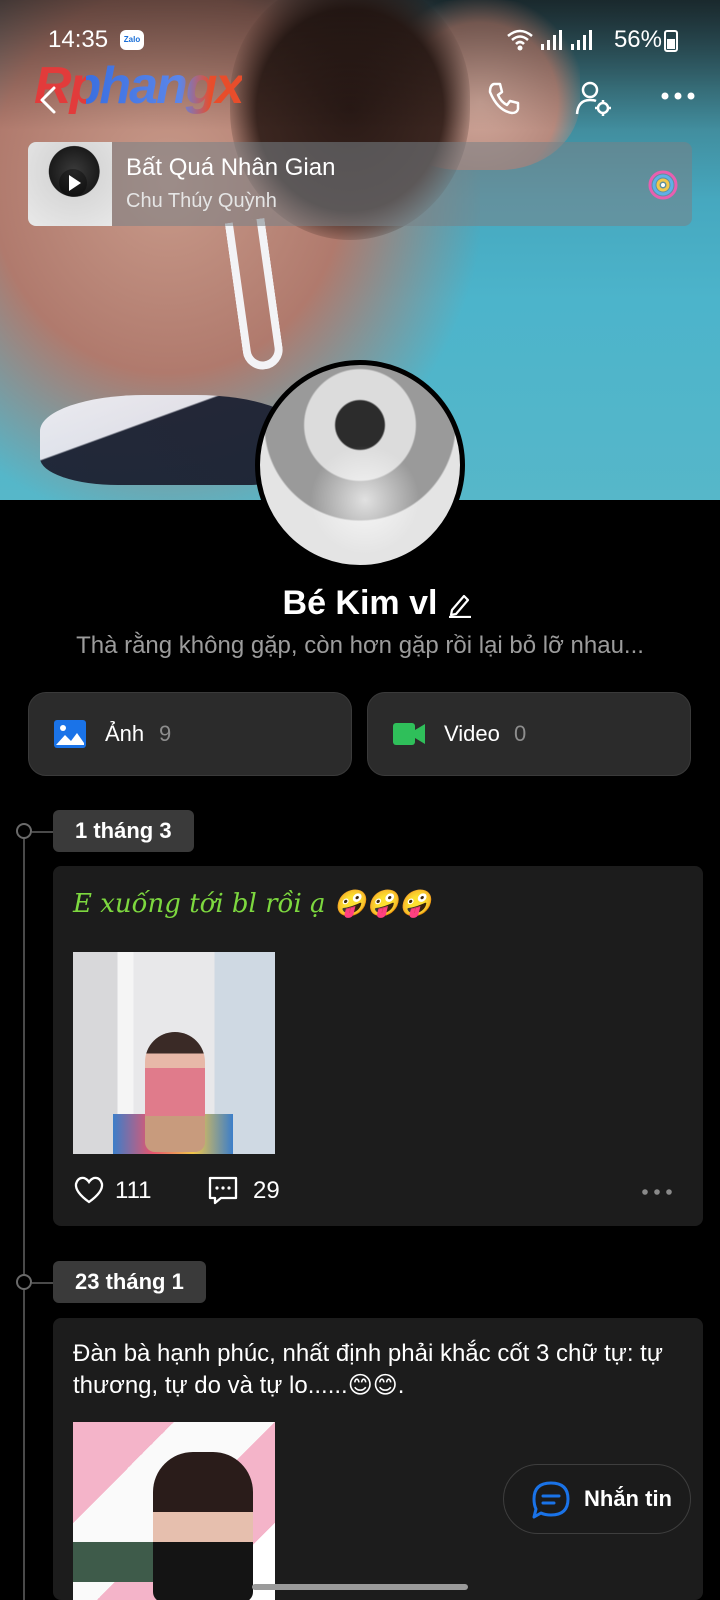 The height and width of the screenshot is (1600, 720). Describe the element at coordinates (360, 603) in the screenshot. I see `profile-name: Bé Kim vl` at that location.